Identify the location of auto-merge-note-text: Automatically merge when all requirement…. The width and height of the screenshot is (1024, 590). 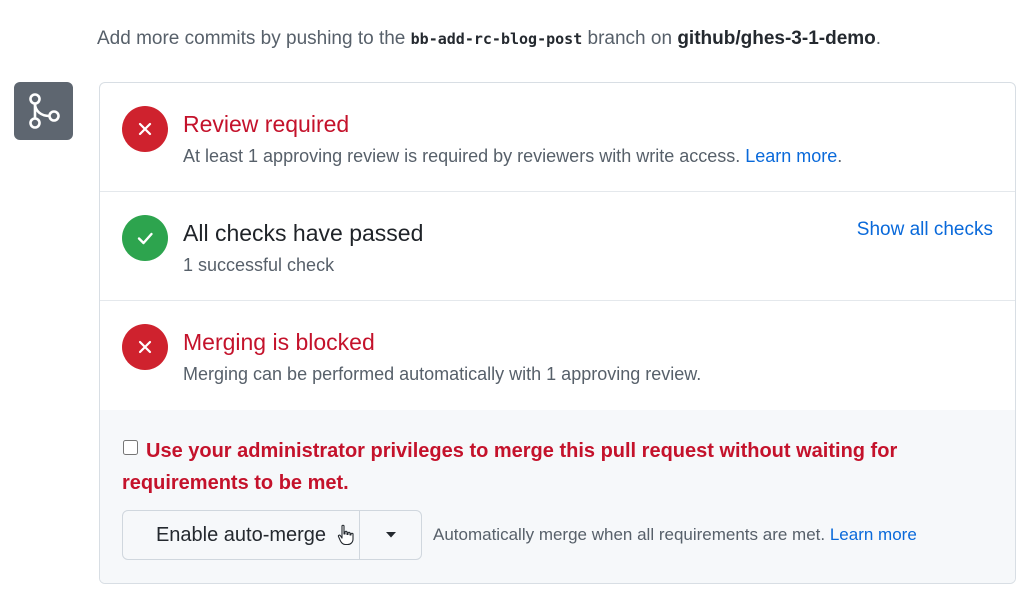
(631, 534).